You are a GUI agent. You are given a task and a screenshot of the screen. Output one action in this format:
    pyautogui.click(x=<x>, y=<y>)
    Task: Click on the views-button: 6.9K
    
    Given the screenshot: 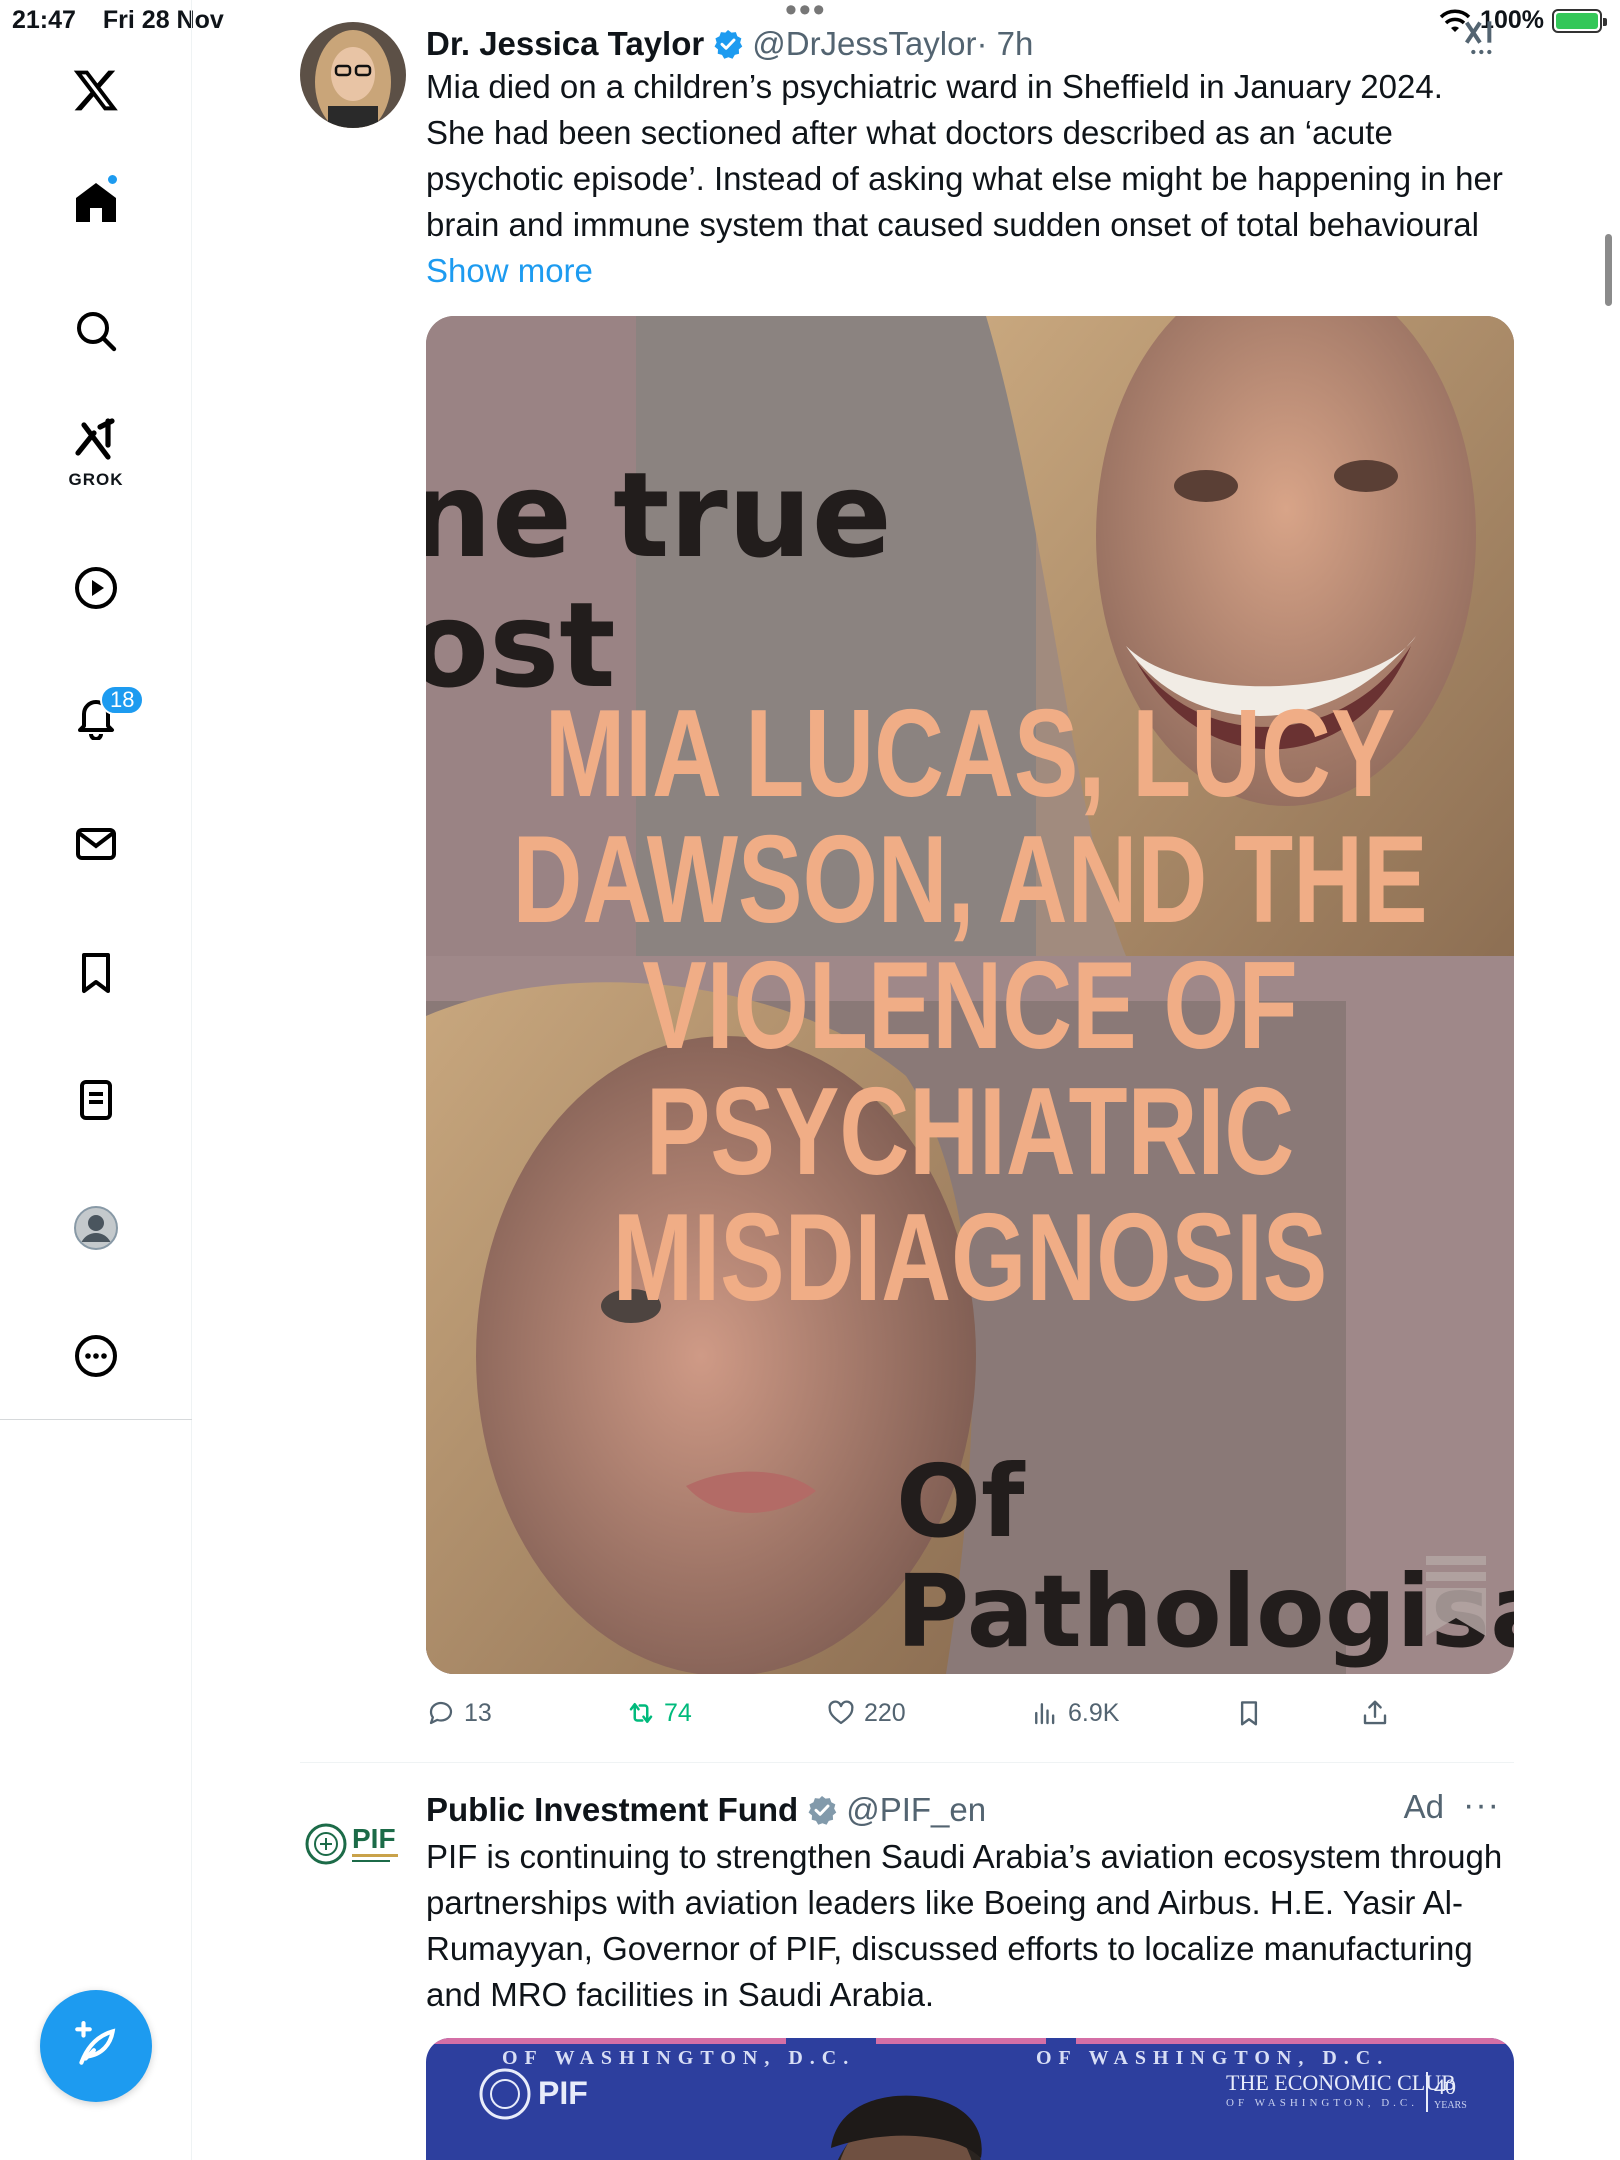 What is the action you would take?
    pyautogui.click(x=1074, y=1713)
    